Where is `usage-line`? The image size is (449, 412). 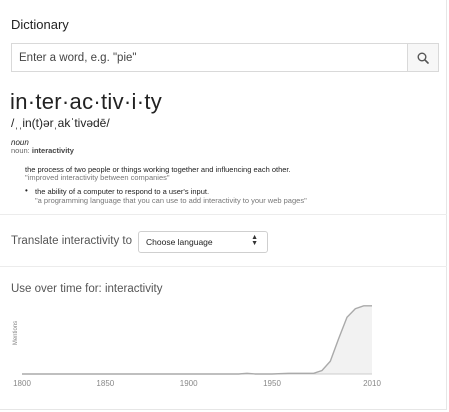 usage-line is located at coordinates (197, 340).